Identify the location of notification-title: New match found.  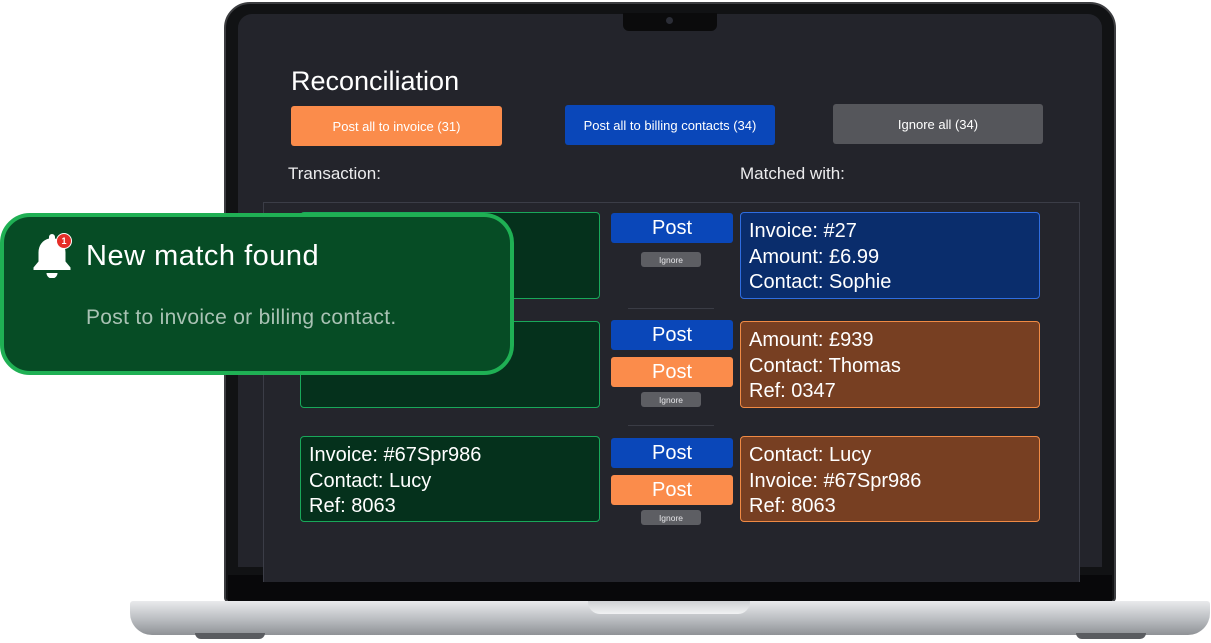
(203, 256).